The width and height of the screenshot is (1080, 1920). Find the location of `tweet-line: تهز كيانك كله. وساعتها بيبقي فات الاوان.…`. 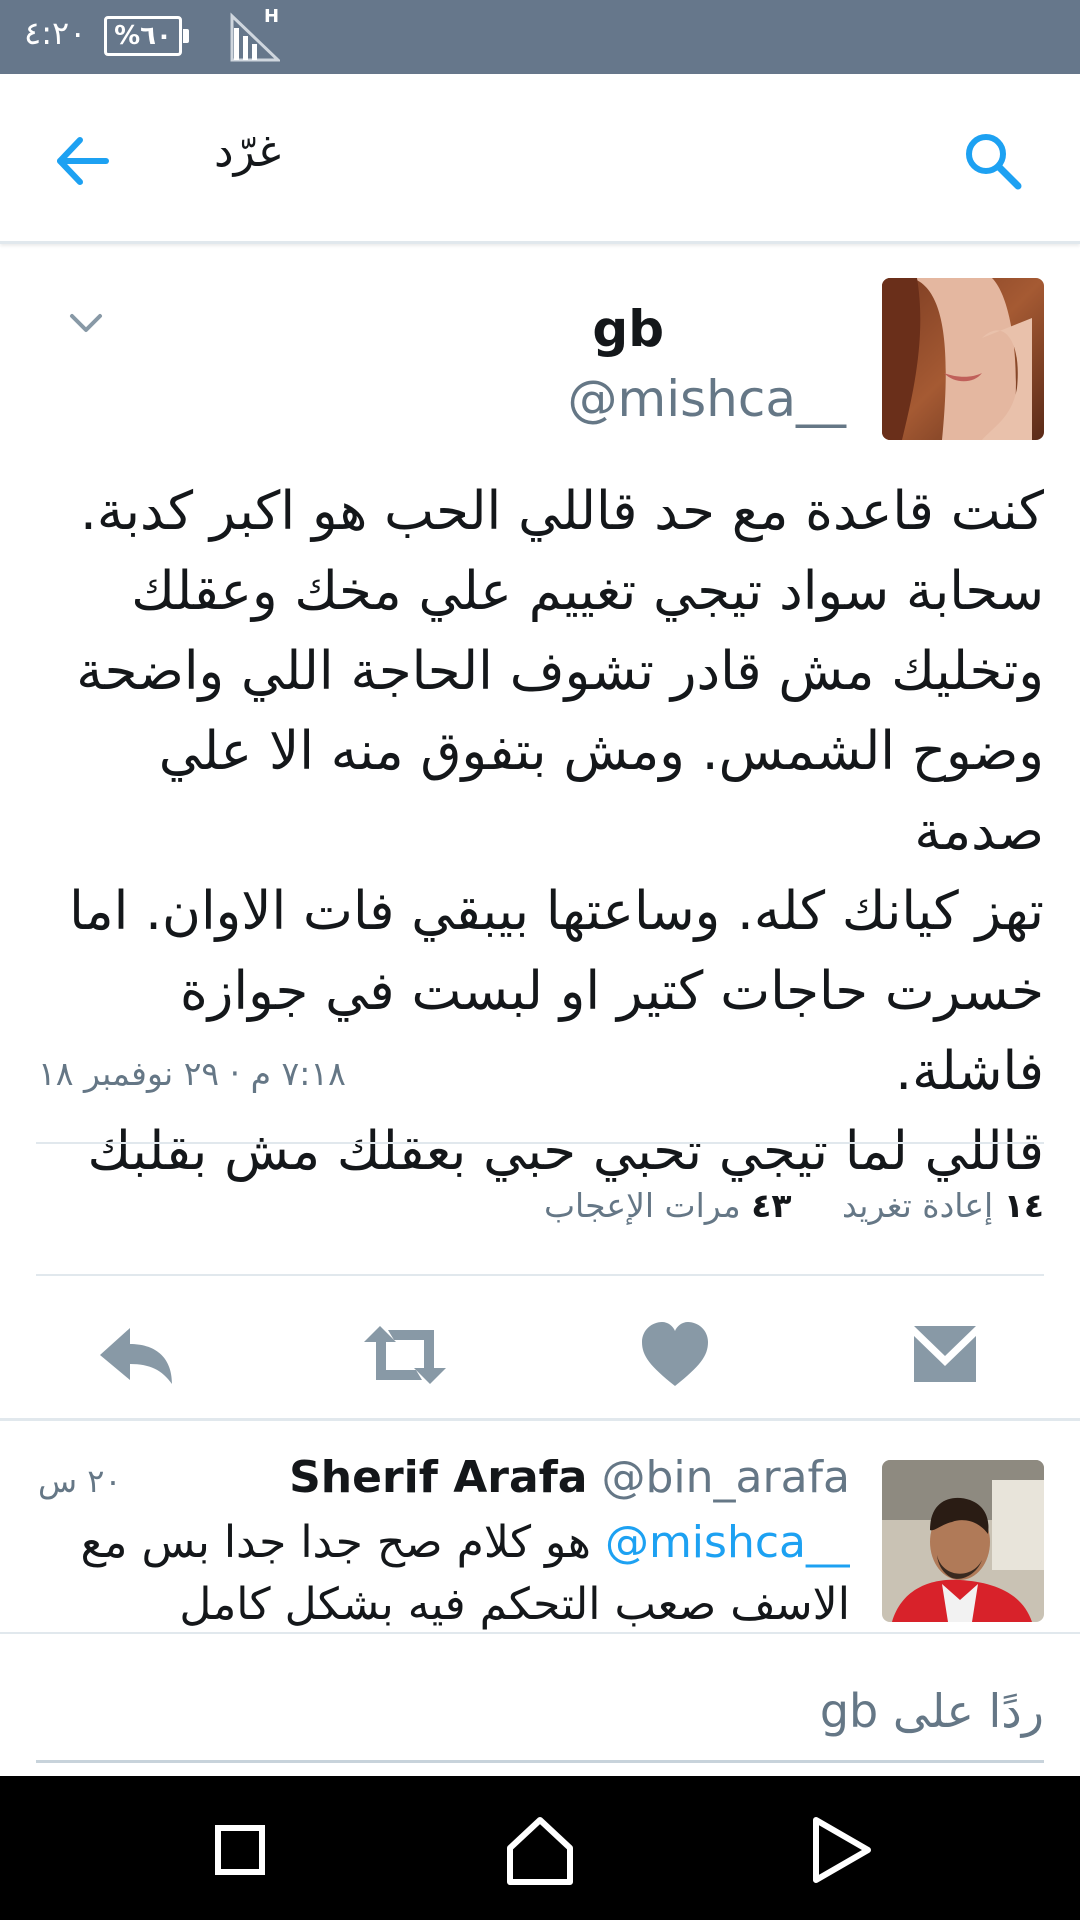

tweet-line: تهز كيانك كله. وساعتها بيبقي فات الاوان.… is located at coordinates (556, 911).